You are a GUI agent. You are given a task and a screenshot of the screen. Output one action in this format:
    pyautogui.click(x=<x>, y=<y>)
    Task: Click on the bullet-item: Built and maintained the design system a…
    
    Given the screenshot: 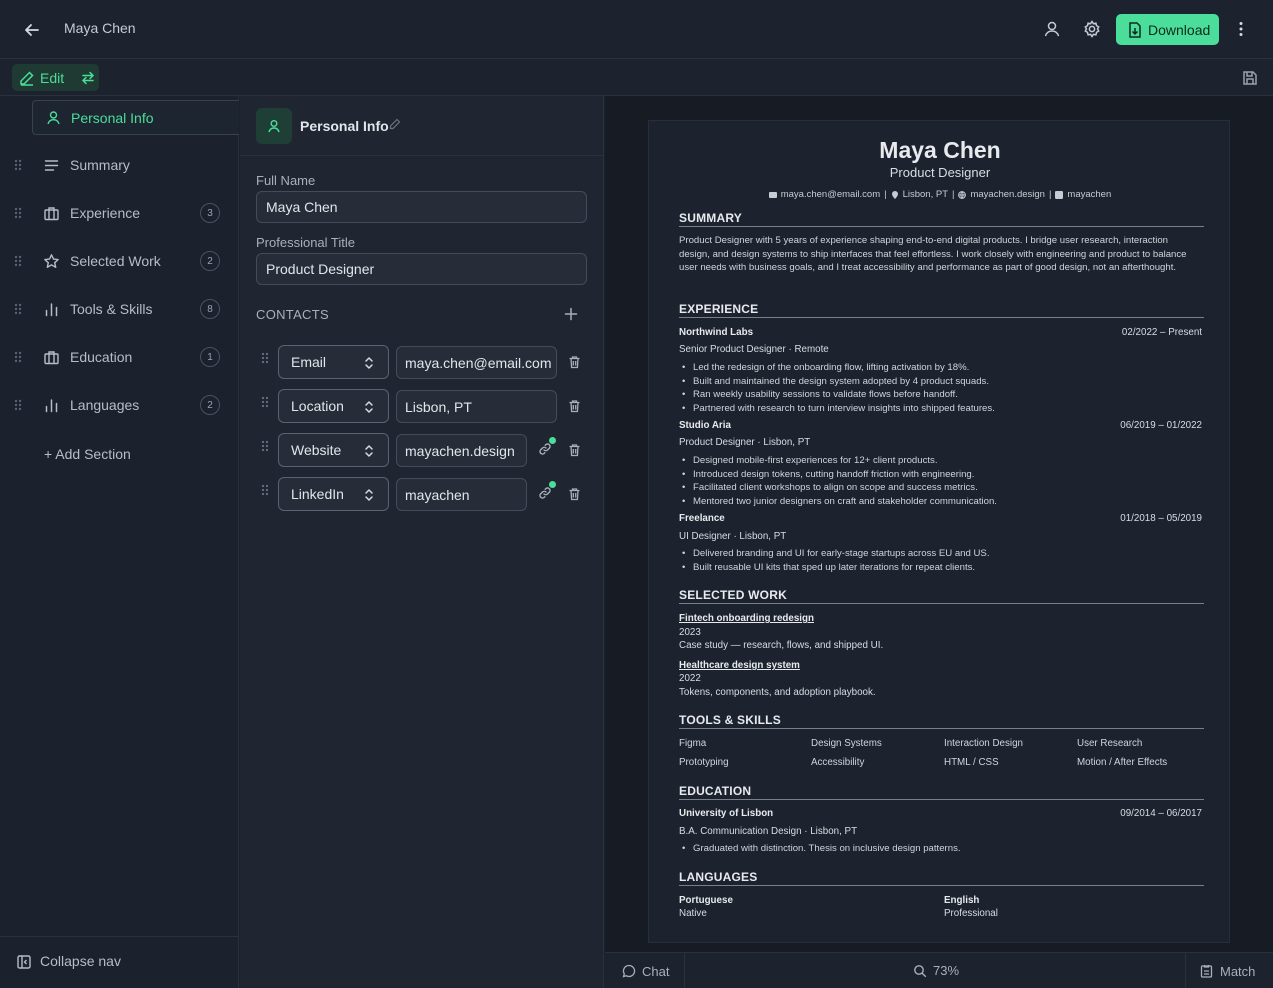 What is the action you would take?
    pyautogui.click(x=942, y=382)
    